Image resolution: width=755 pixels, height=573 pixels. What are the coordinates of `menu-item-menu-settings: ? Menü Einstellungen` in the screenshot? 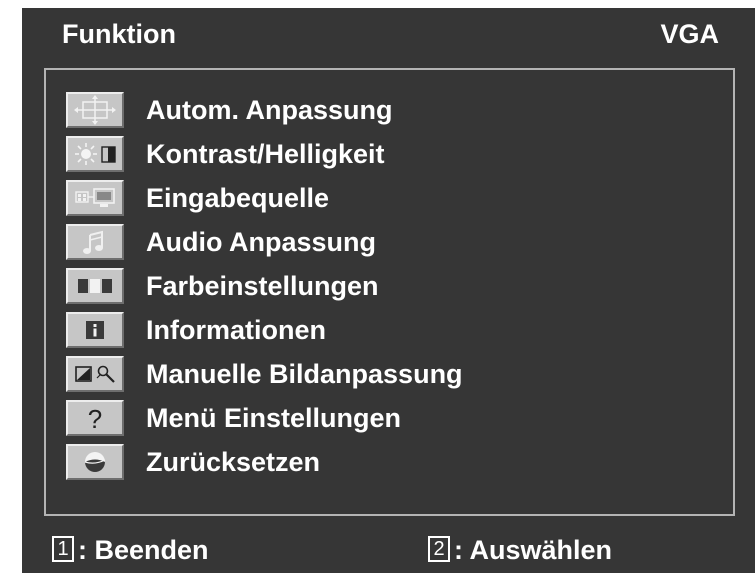 It's located at (386, 418).